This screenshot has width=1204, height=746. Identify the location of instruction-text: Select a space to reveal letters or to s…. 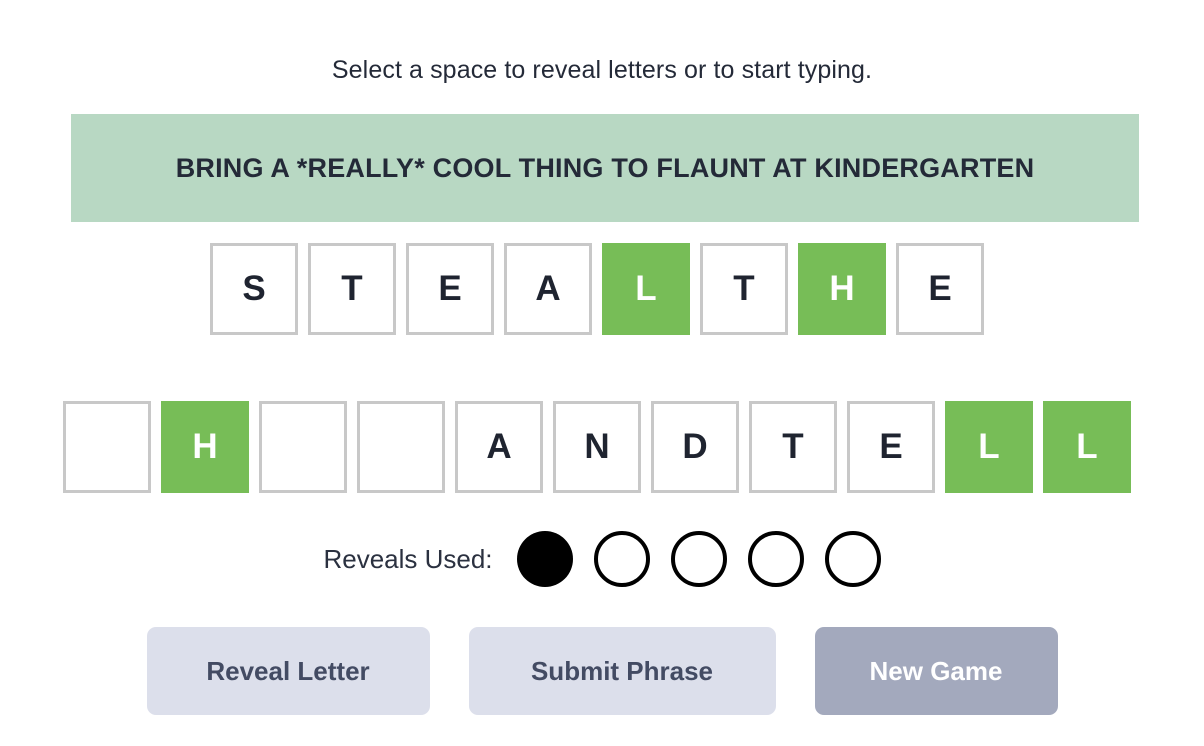
(602, 70).